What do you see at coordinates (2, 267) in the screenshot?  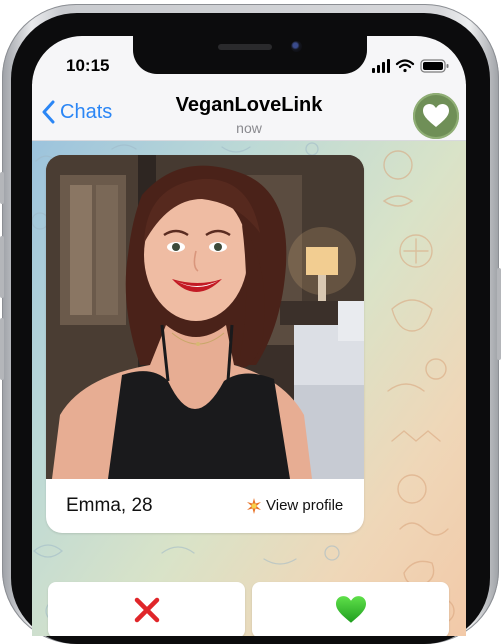 I see `side-button-volume-up` at bounding box center [2, 267].